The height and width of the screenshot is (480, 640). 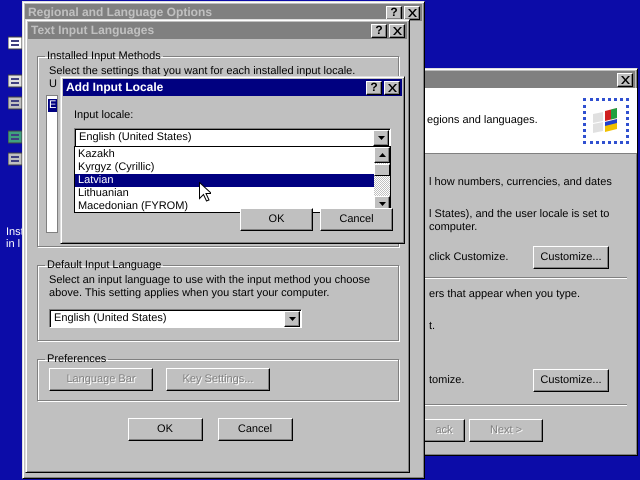 I want to click on list-item: Kyrgyz (Cyrillic), so click(x=224, y=167).